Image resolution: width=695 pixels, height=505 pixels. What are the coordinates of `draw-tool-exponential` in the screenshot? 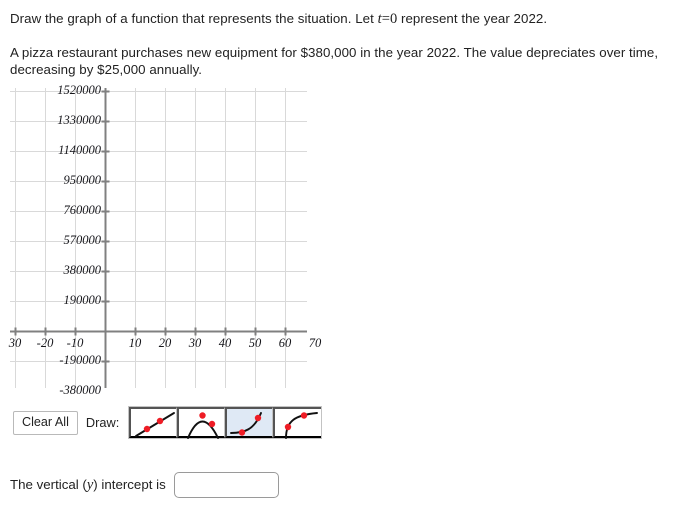 It's located at (249, 422).